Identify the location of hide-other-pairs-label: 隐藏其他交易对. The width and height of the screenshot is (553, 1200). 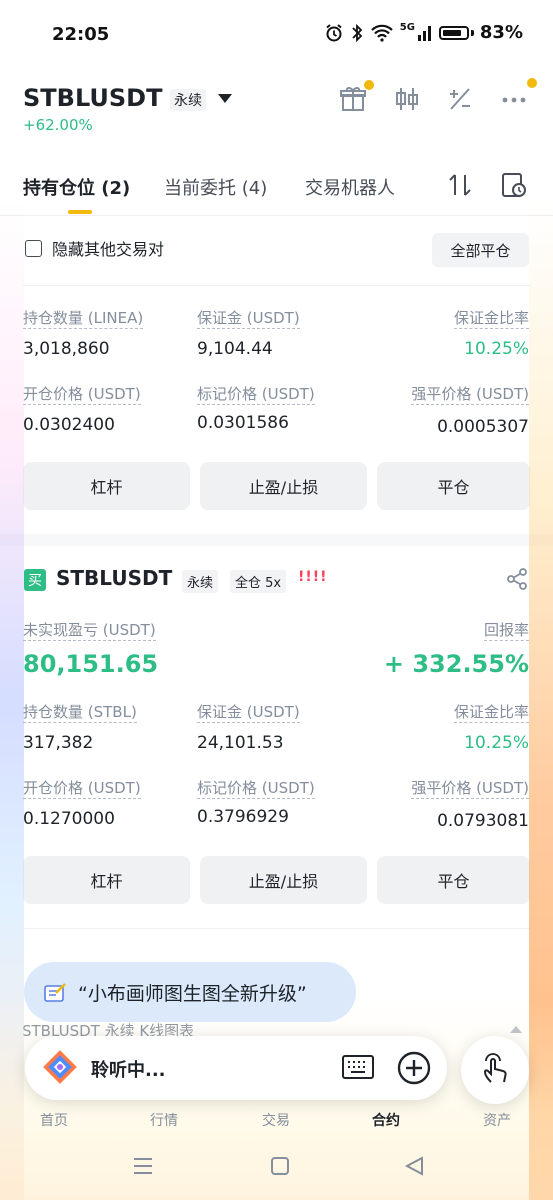
(108, 249).